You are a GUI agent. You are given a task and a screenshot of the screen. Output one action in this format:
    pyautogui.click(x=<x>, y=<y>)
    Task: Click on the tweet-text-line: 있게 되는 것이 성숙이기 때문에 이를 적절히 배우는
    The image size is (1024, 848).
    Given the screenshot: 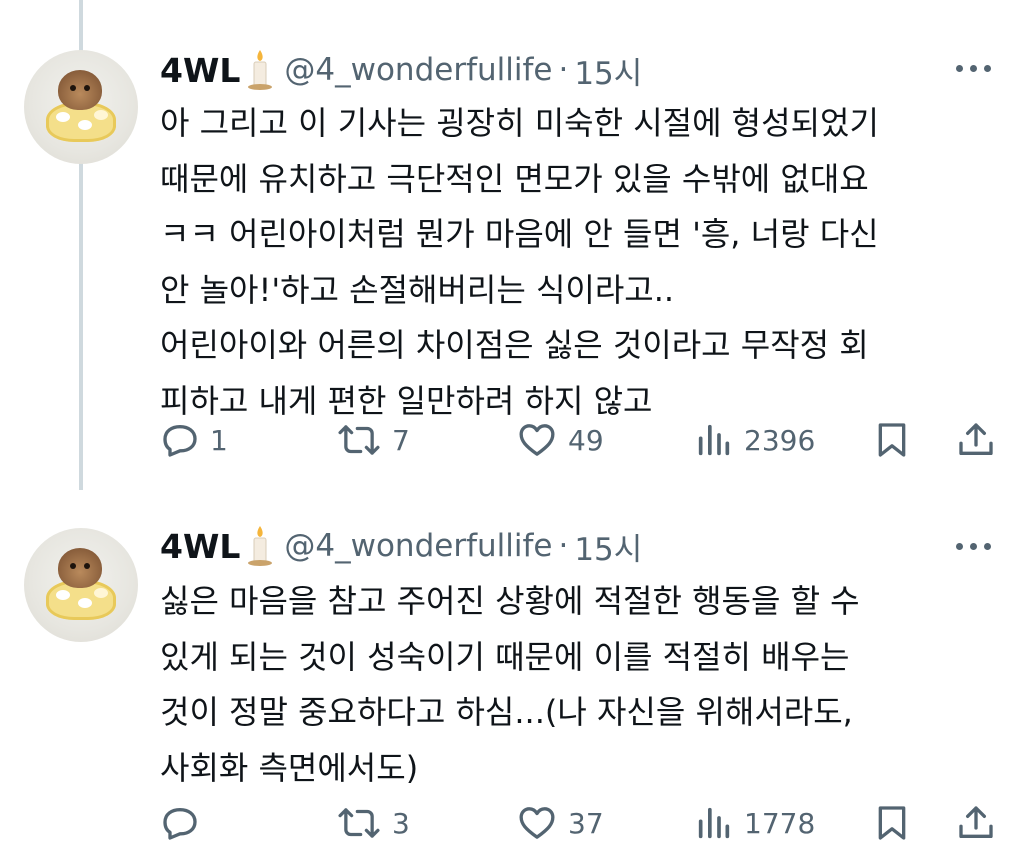 What is the action you would take?
    pyautogui.click(x=505, y=656)
    